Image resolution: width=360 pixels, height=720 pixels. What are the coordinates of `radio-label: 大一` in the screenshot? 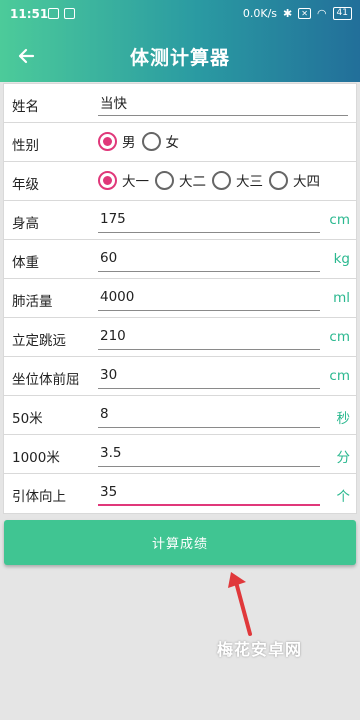 It's located at (135, 182).